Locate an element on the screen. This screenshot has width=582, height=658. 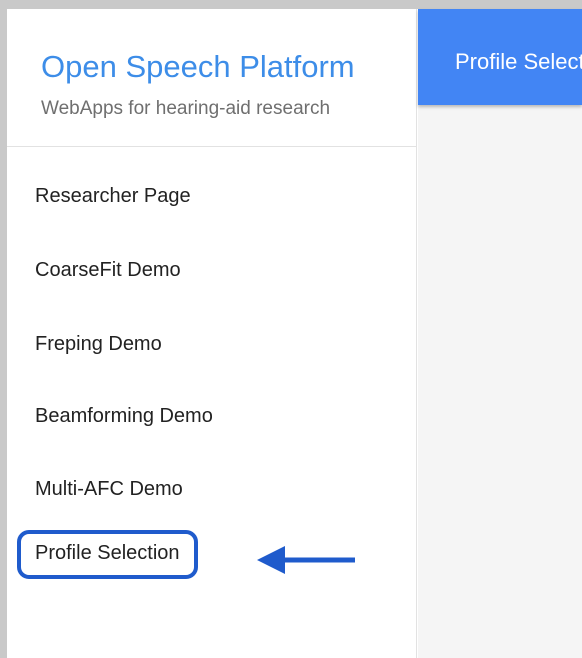
sidebar-item-freping-demo: Freping Demo is located at coordinates (98, 344).